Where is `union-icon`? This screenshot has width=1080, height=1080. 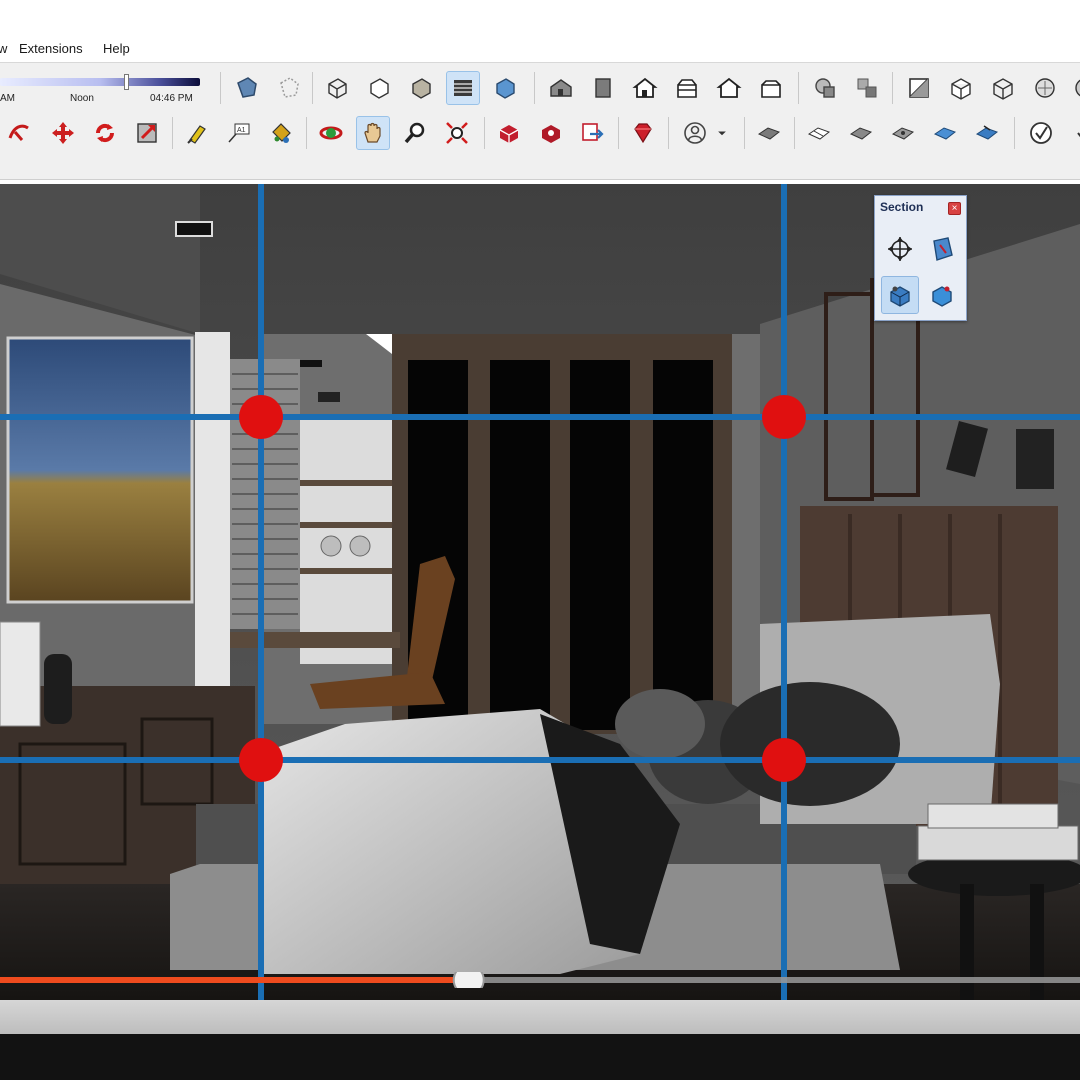 union-icon is located at coordinates (1003, 88).